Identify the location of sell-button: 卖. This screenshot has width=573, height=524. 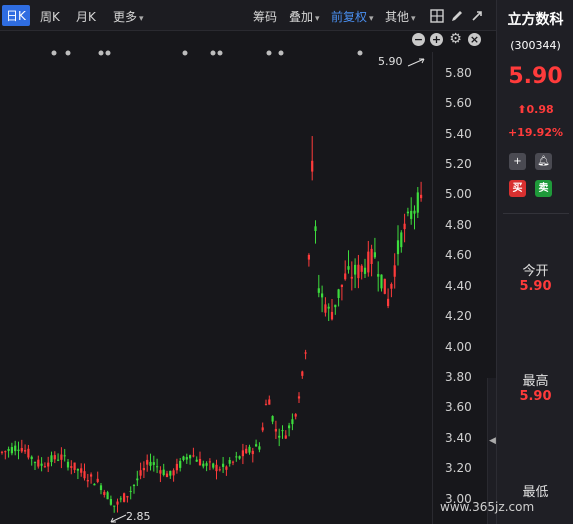
(543, 188).